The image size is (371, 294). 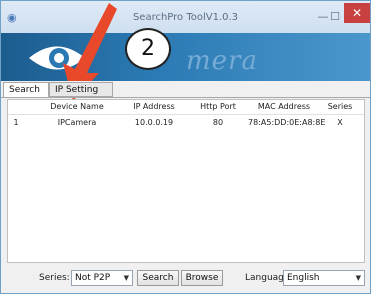 I want to click on maximize-button: ☐, so click(x=335, y=17).